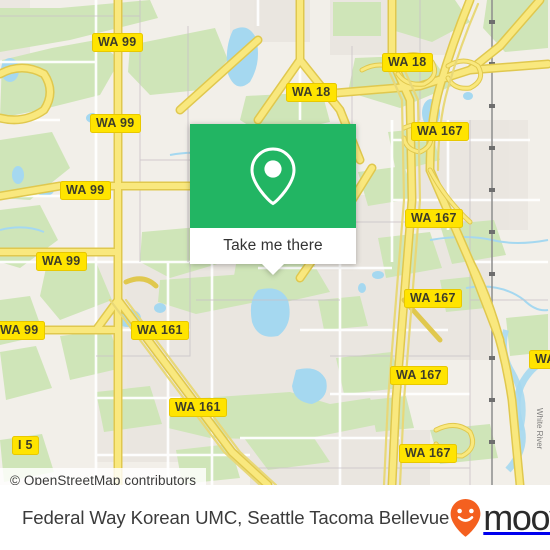 The height and width of the screenshot is (550, 550). I want to click on water-label: White River, so click(539, 429).